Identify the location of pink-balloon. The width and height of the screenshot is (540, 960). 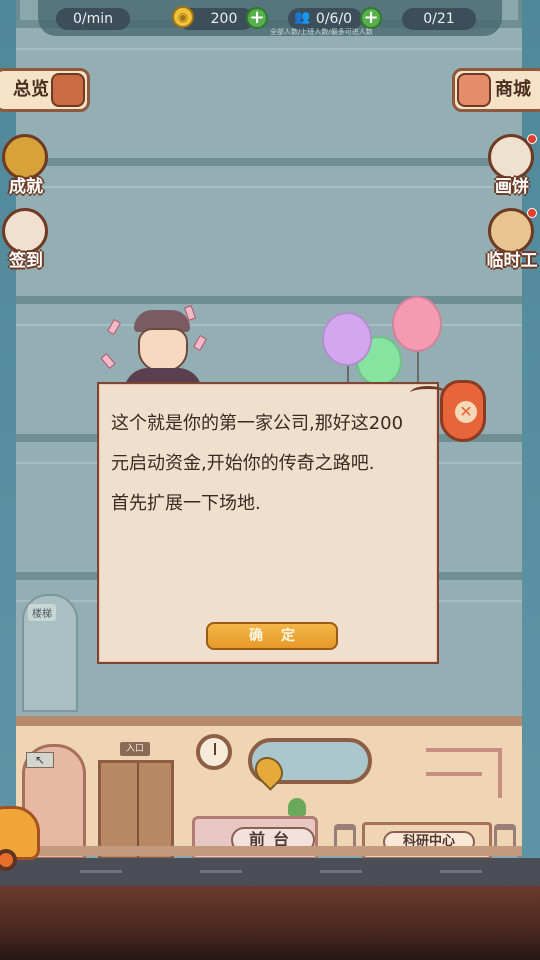
(417, 324).